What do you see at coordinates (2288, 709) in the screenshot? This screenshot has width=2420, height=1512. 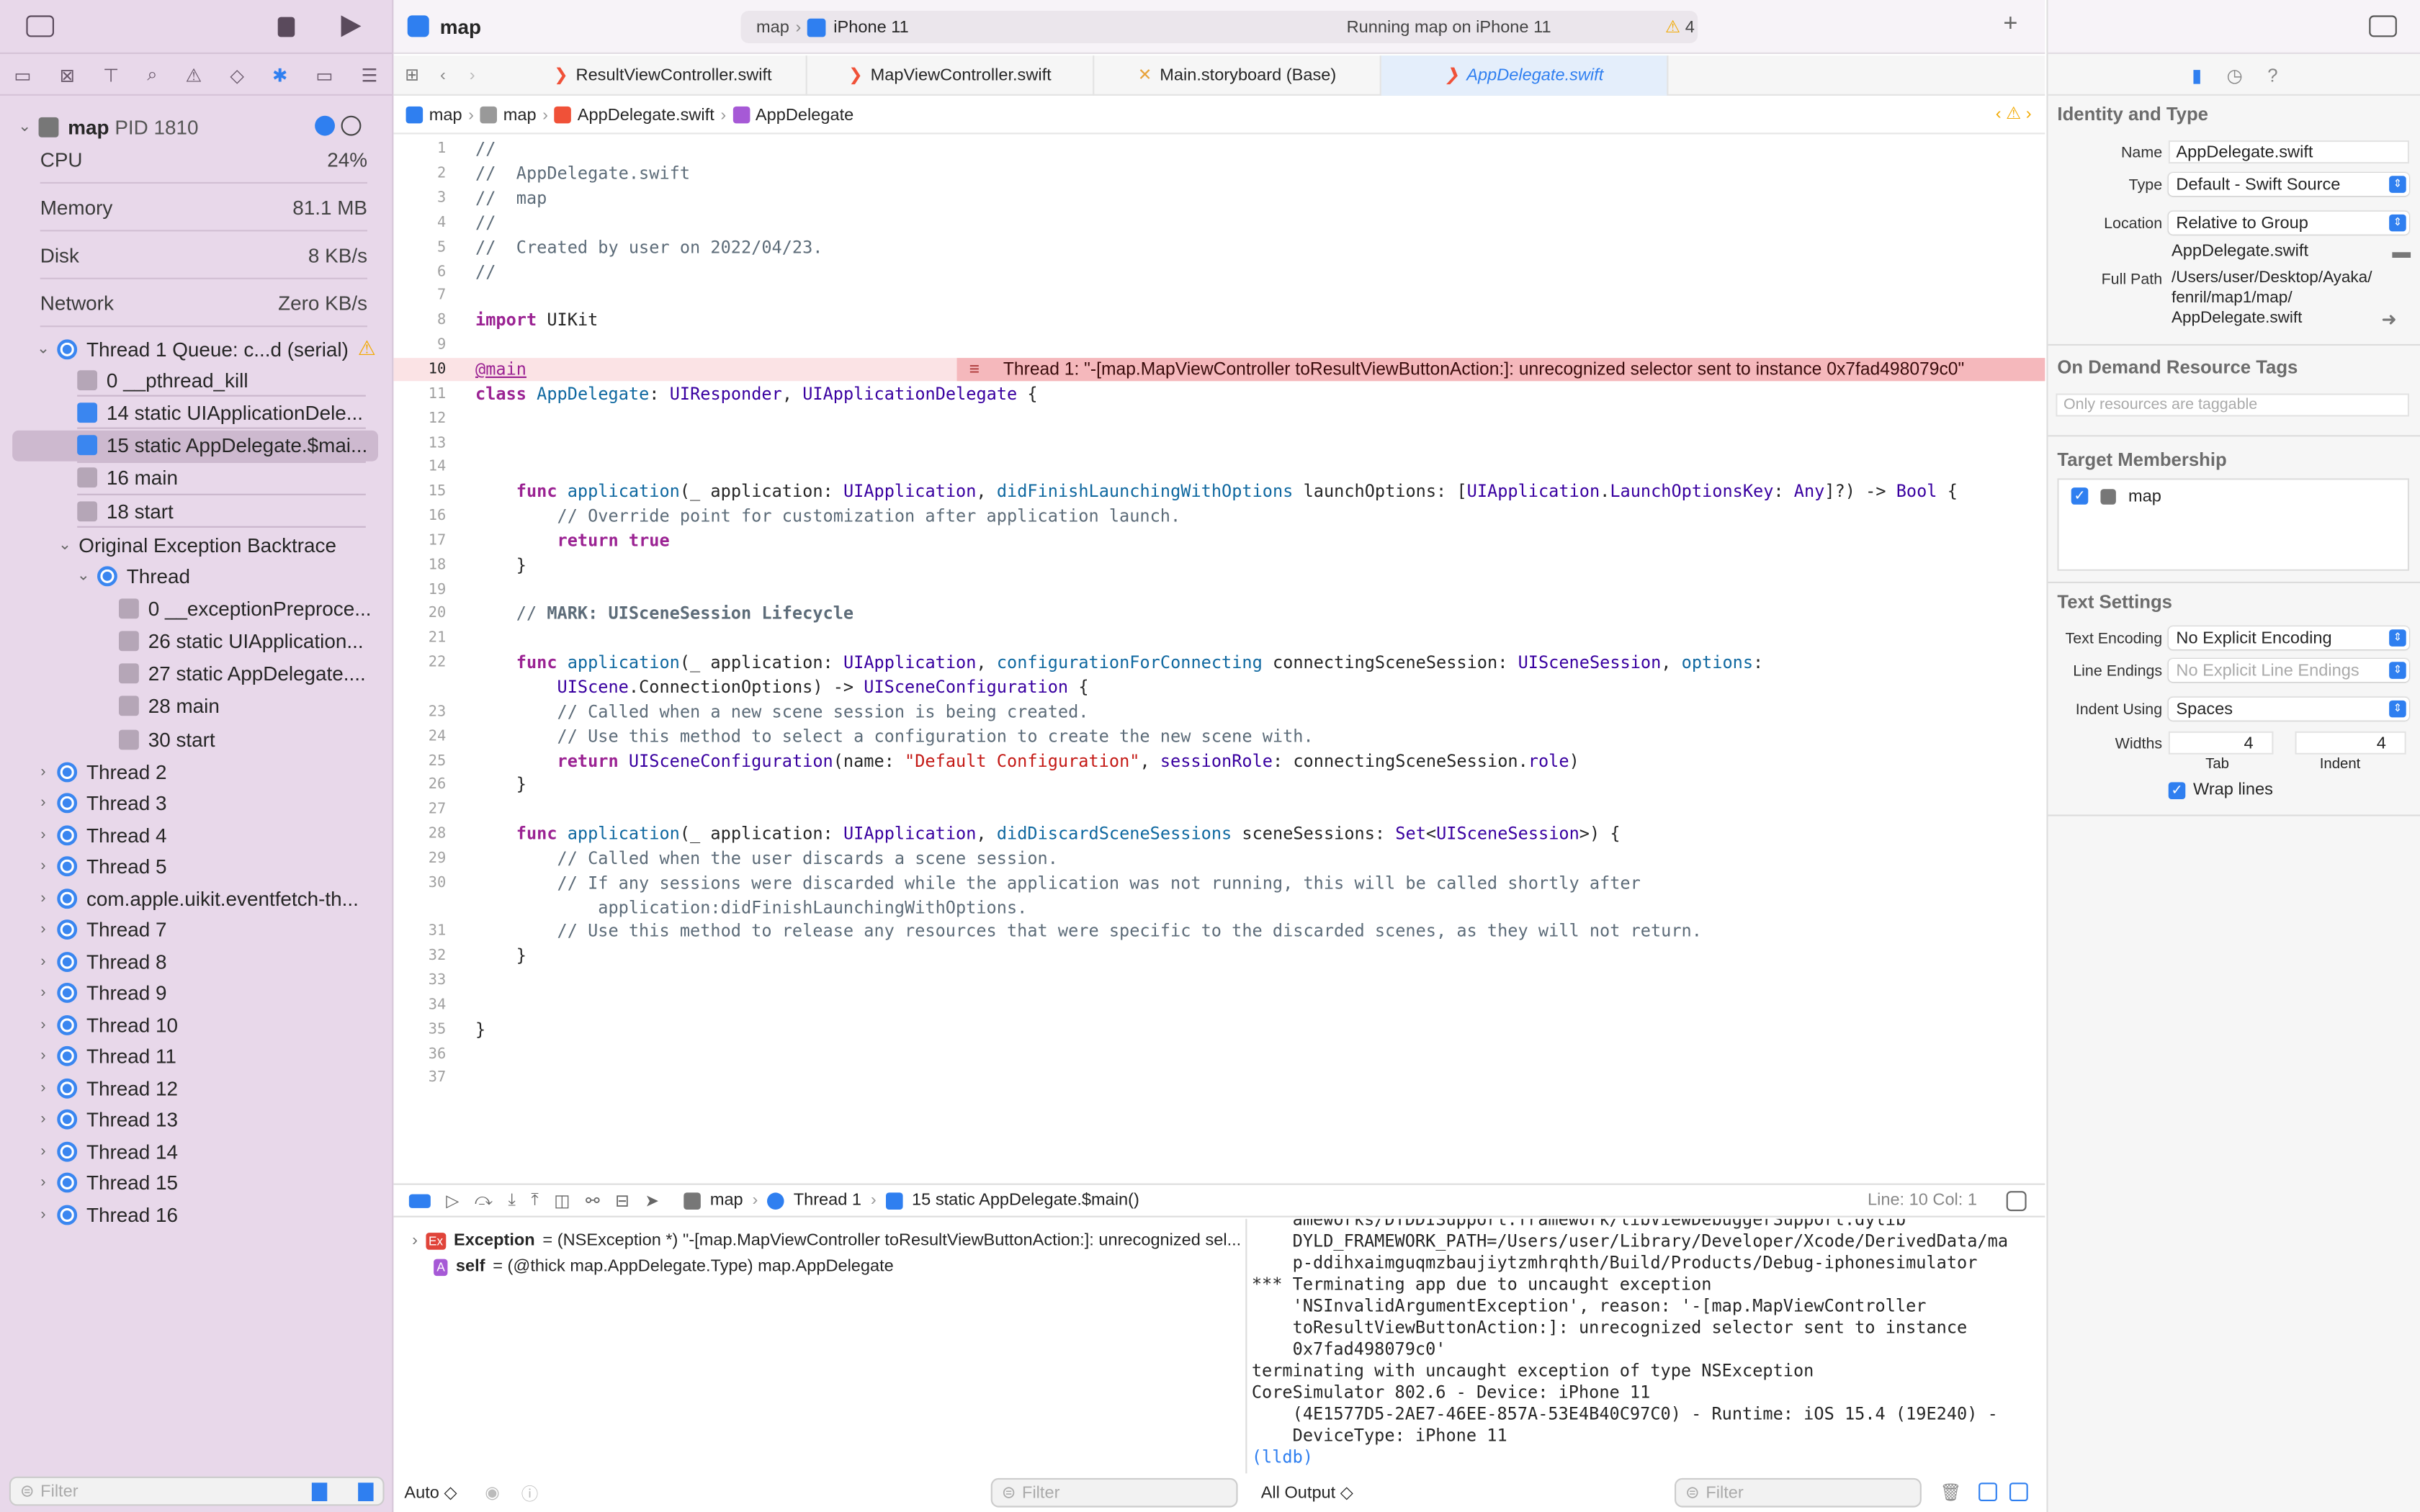 I see `indent-using-select: Spaces ⇕` at bounding box center [2288, 709].